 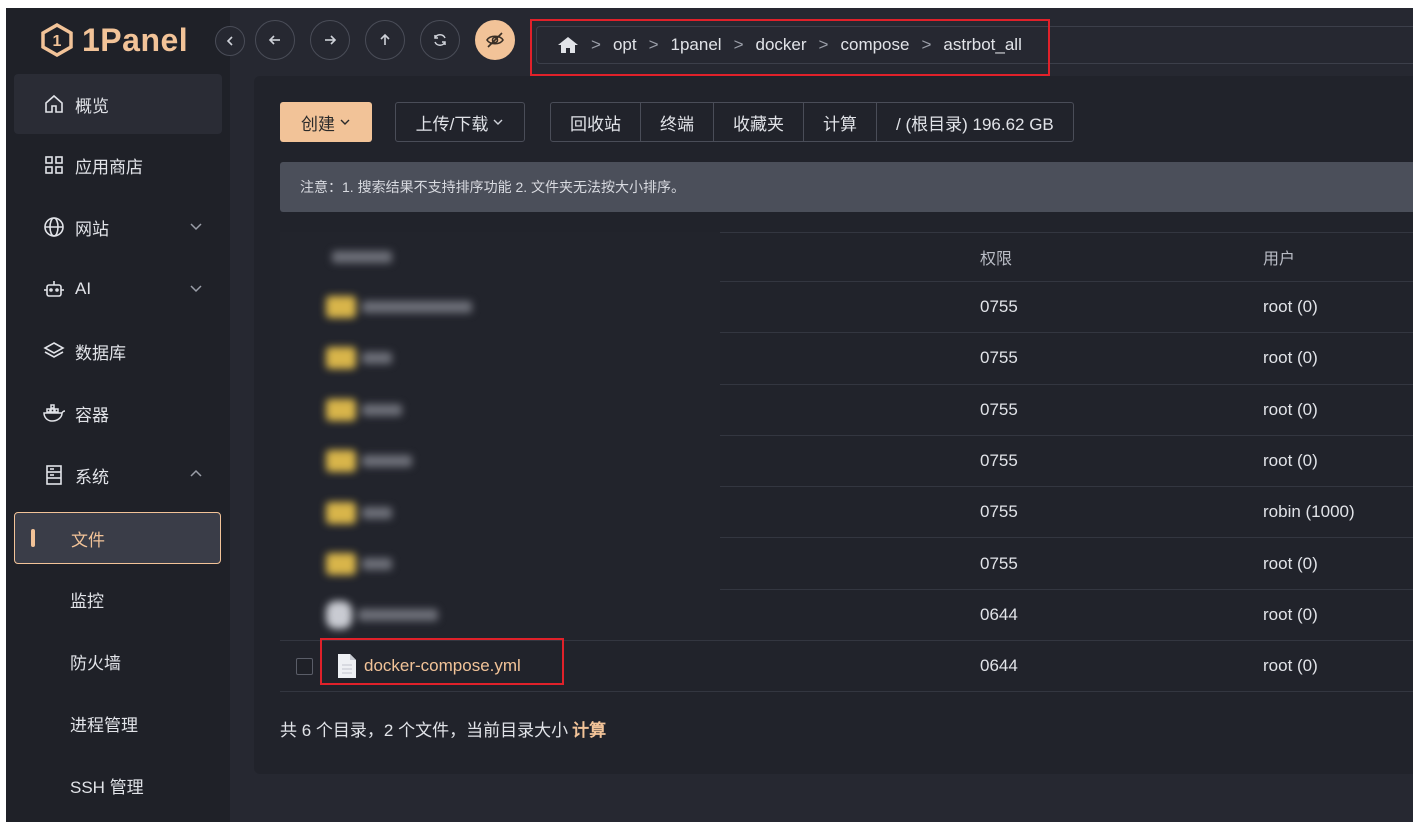 What do you see at coordinates (589, 730) in the screenshot?
I see `calculate-size-link: 计算` at bounding box center [589, 730].